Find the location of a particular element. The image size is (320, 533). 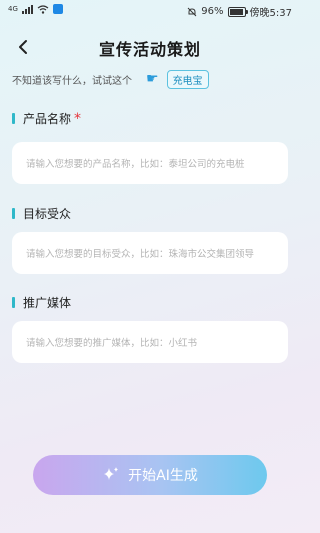

pointing-hand-icon: ☛ is located at coordinates (152, 79).